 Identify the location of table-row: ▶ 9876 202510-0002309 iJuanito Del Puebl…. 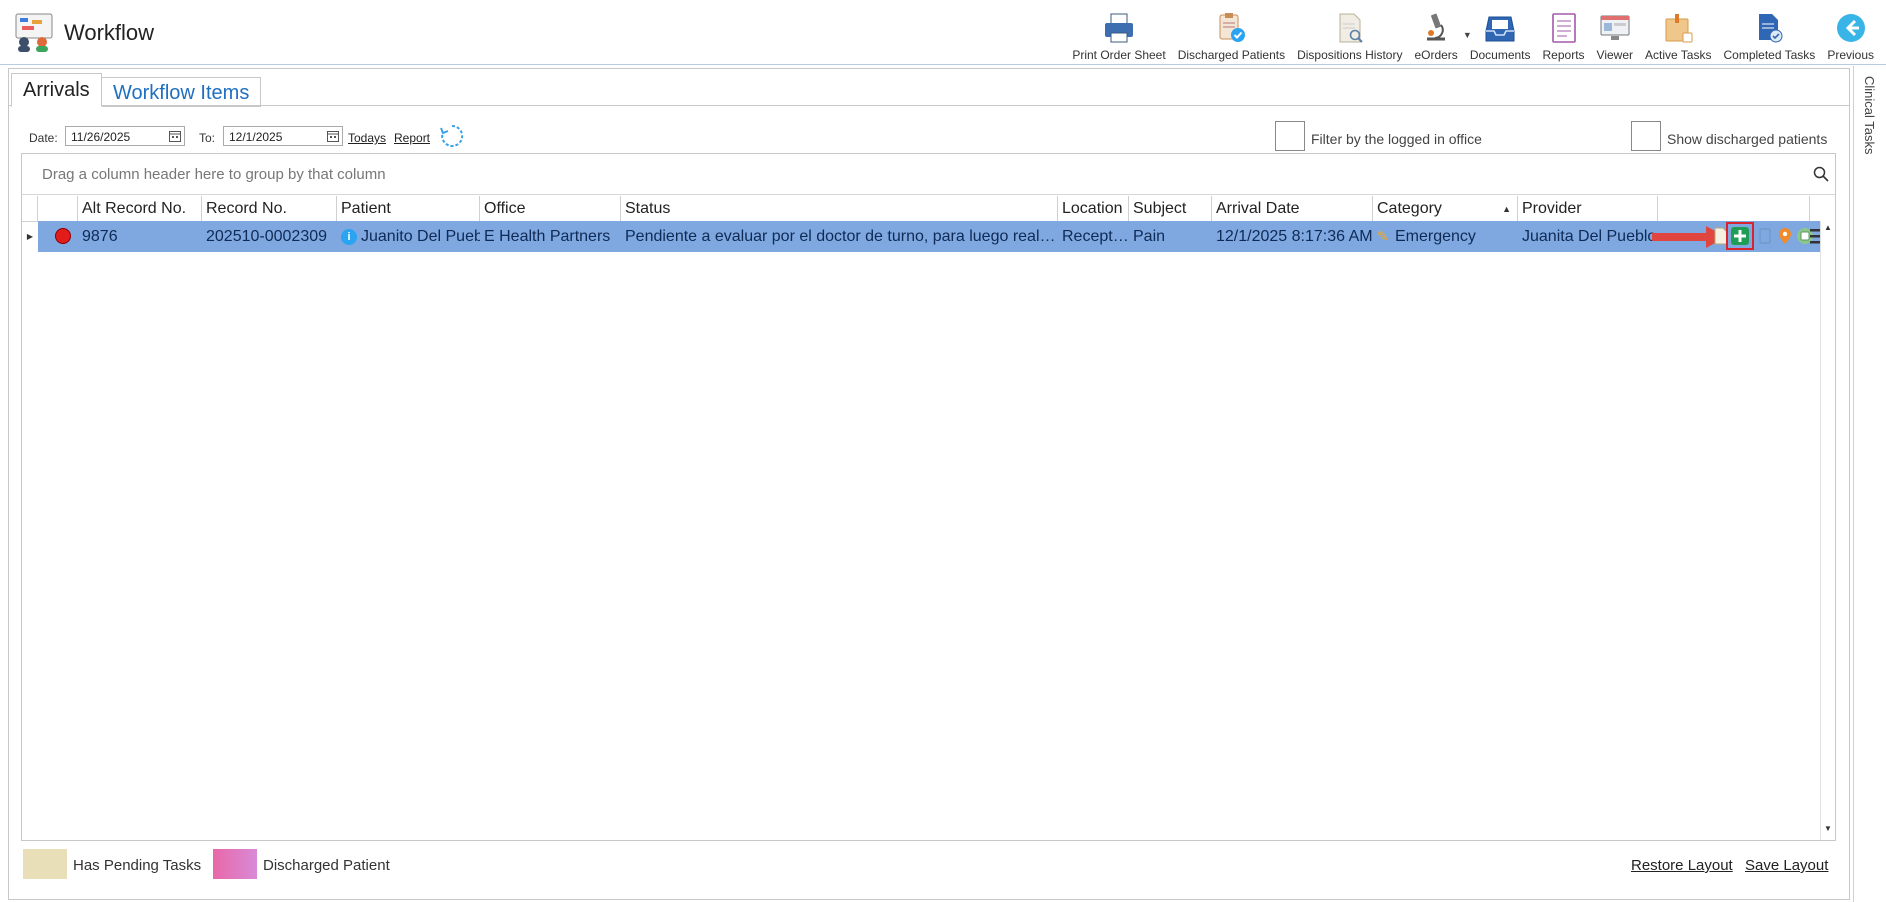
(928, 236).